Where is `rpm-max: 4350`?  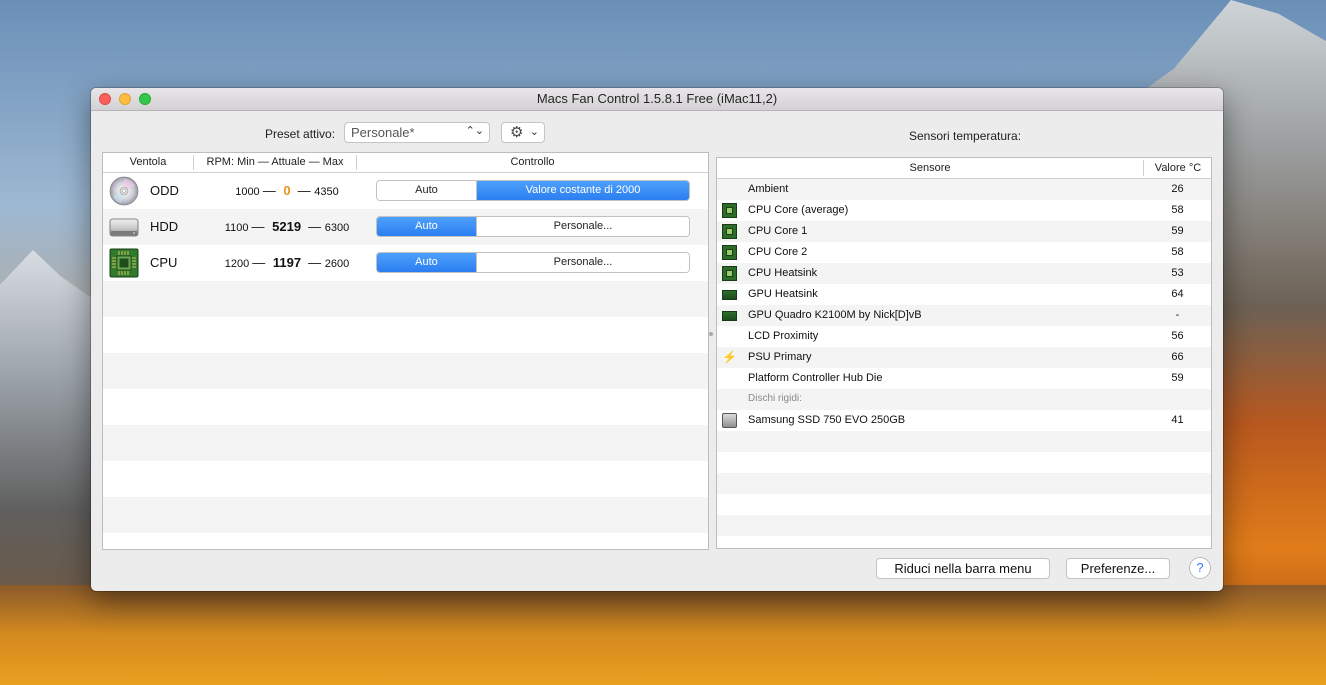
rpm-max: 4350 is located at coordinates (326, 192).